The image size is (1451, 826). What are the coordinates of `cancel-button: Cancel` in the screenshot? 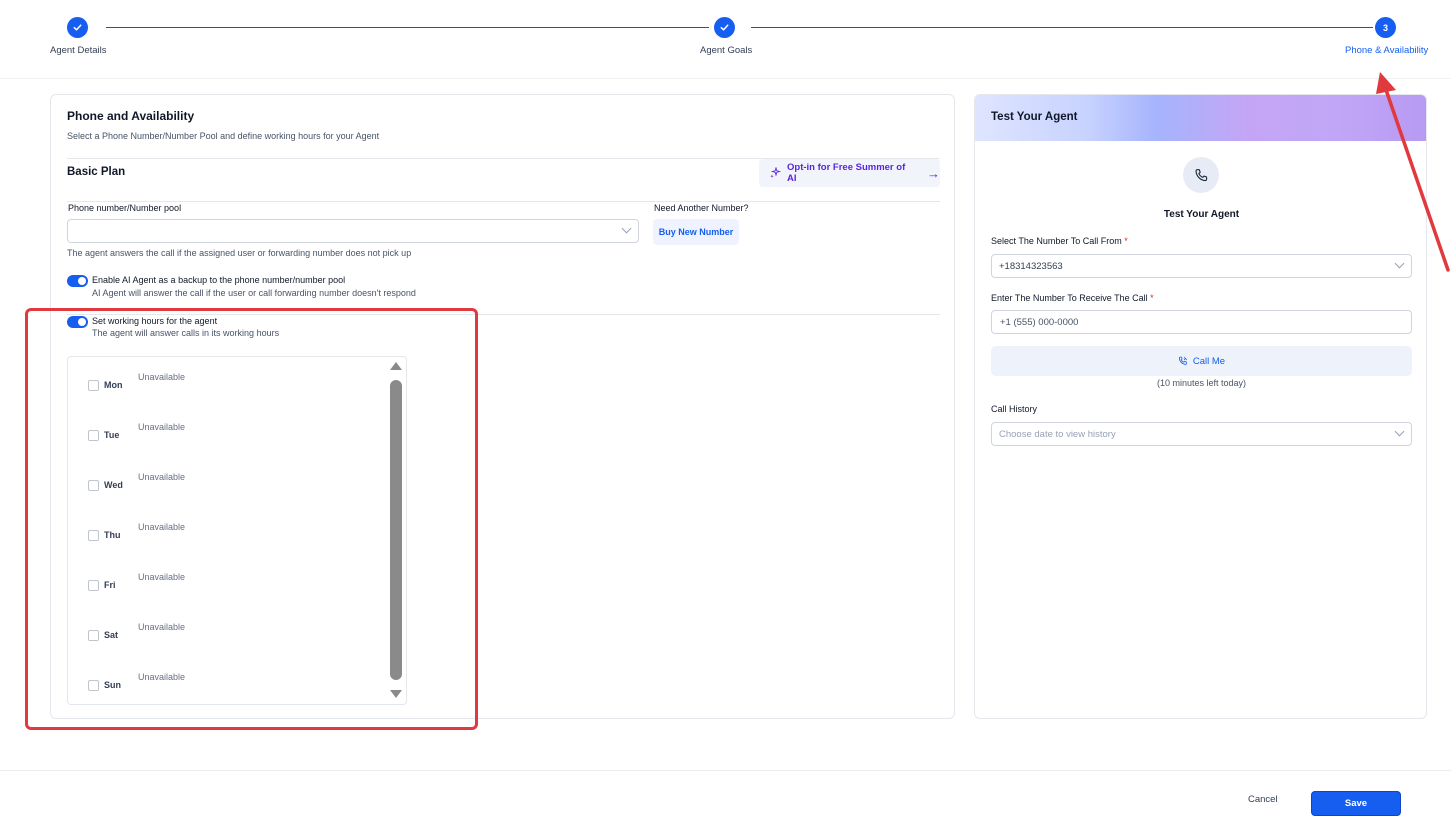 It's located at (1263, 799).